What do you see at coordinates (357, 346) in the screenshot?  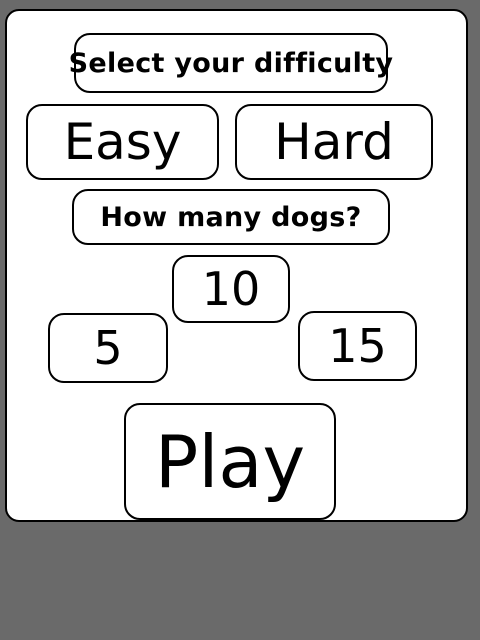 I see `dogs-15-button: 15` at bounding box center [357, 346].